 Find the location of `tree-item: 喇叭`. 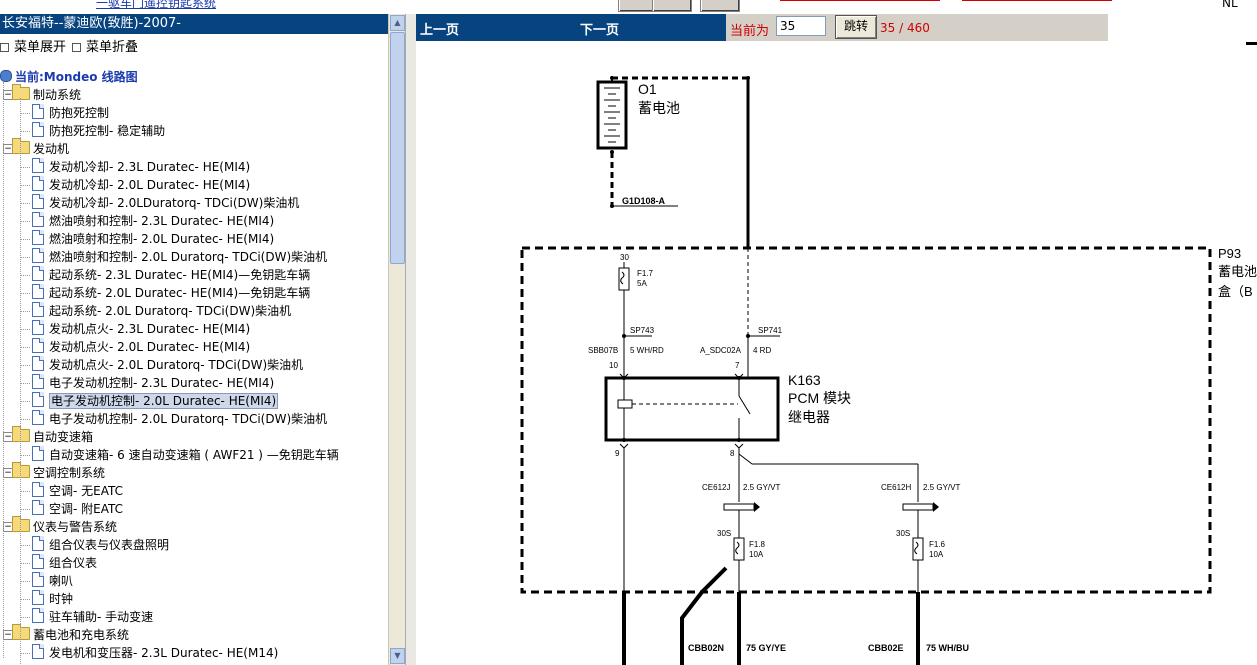

tree-item: 喇叭 is located at coordinates (47, 581).